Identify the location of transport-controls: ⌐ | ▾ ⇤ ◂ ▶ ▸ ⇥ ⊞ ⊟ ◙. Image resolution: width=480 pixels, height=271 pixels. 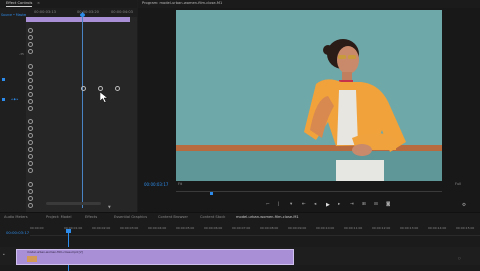
(331, 205).